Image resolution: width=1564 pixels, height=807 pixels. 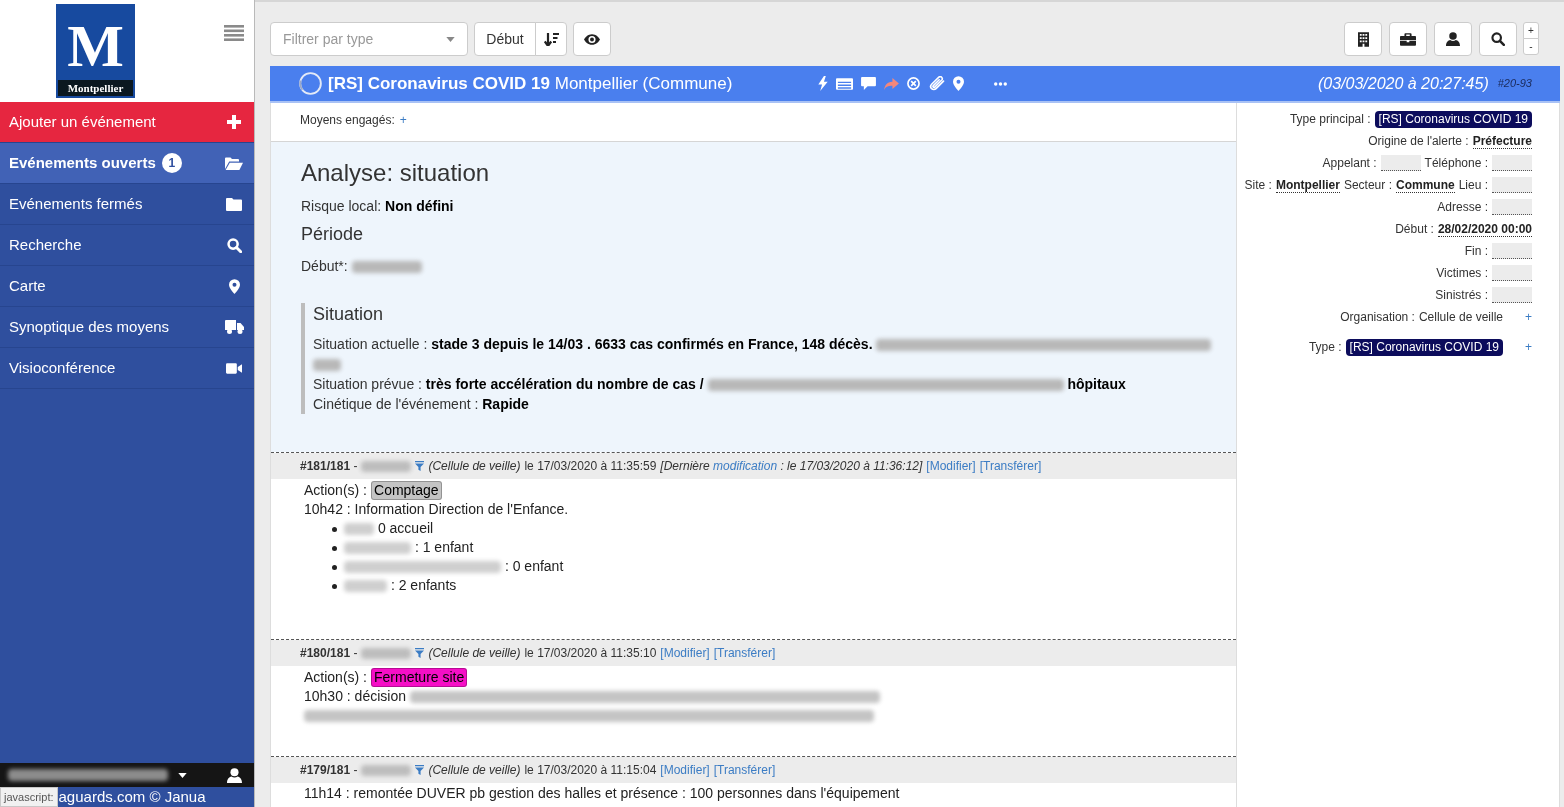 I want to click on comment-icon, so click(x=869, y=83).